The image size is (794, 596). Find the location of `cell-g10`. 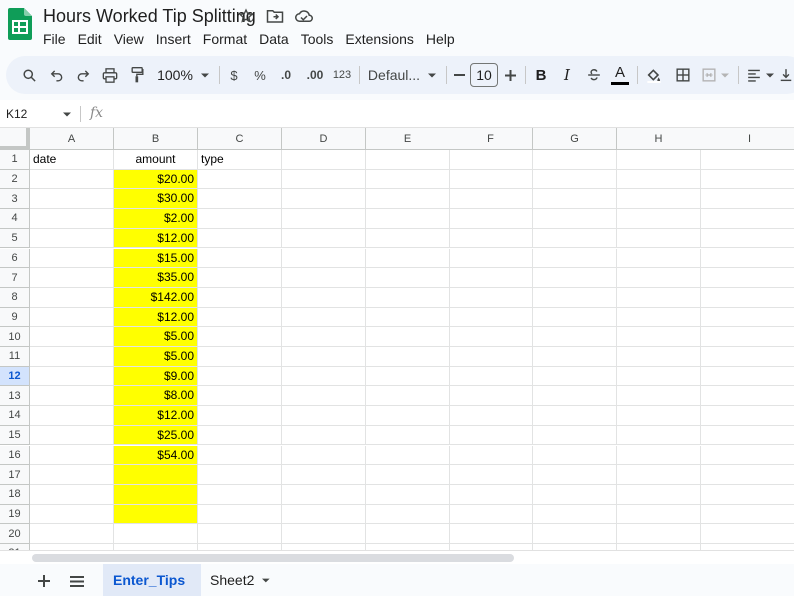

cell-g10 is located at coordinates (575, 337).